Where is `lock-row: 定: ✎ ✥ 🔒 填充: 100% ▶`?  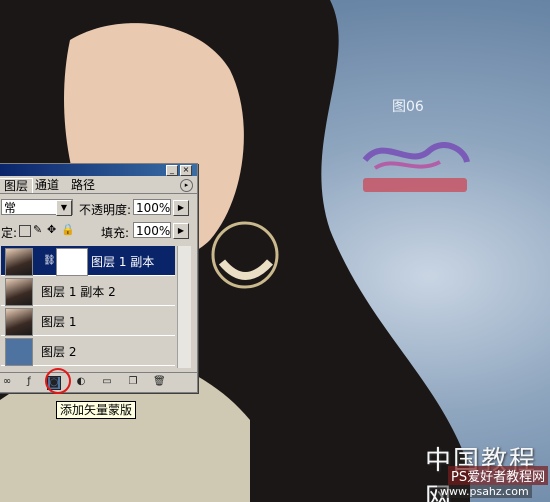 lock-row: 定: ✎ ✥ 🔒 填充: 100% ▶ is located at coordinates (98, 230).